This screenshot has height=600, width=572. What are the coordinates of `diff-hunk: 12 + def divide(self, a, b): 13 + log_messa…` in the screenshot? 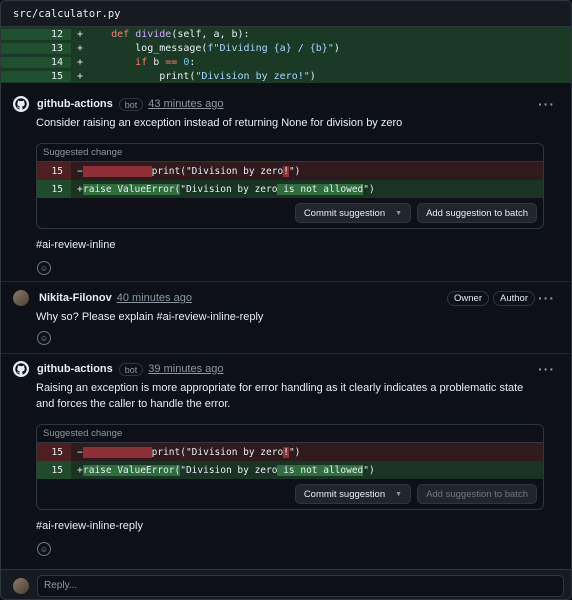 It's located at (286, 55).